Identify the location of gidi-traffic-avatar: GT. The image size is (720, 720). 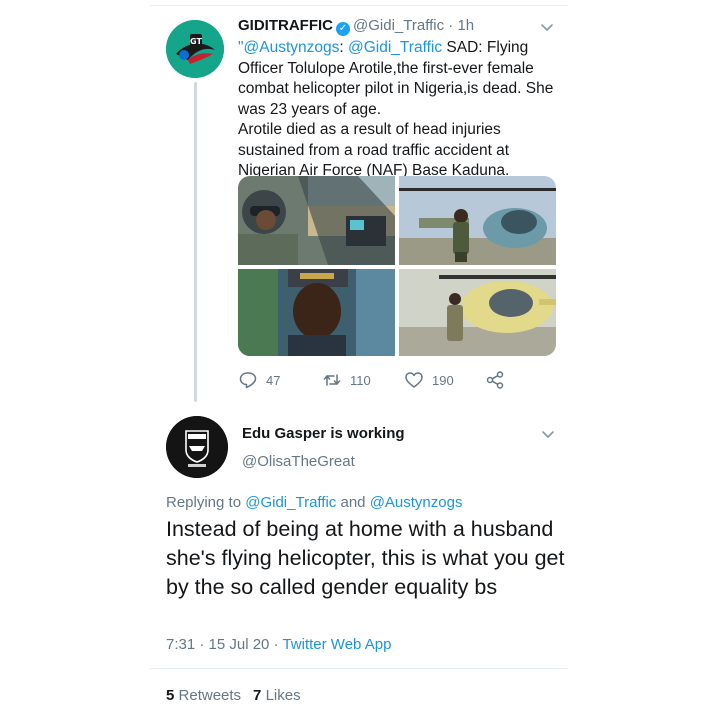
(195, 49).